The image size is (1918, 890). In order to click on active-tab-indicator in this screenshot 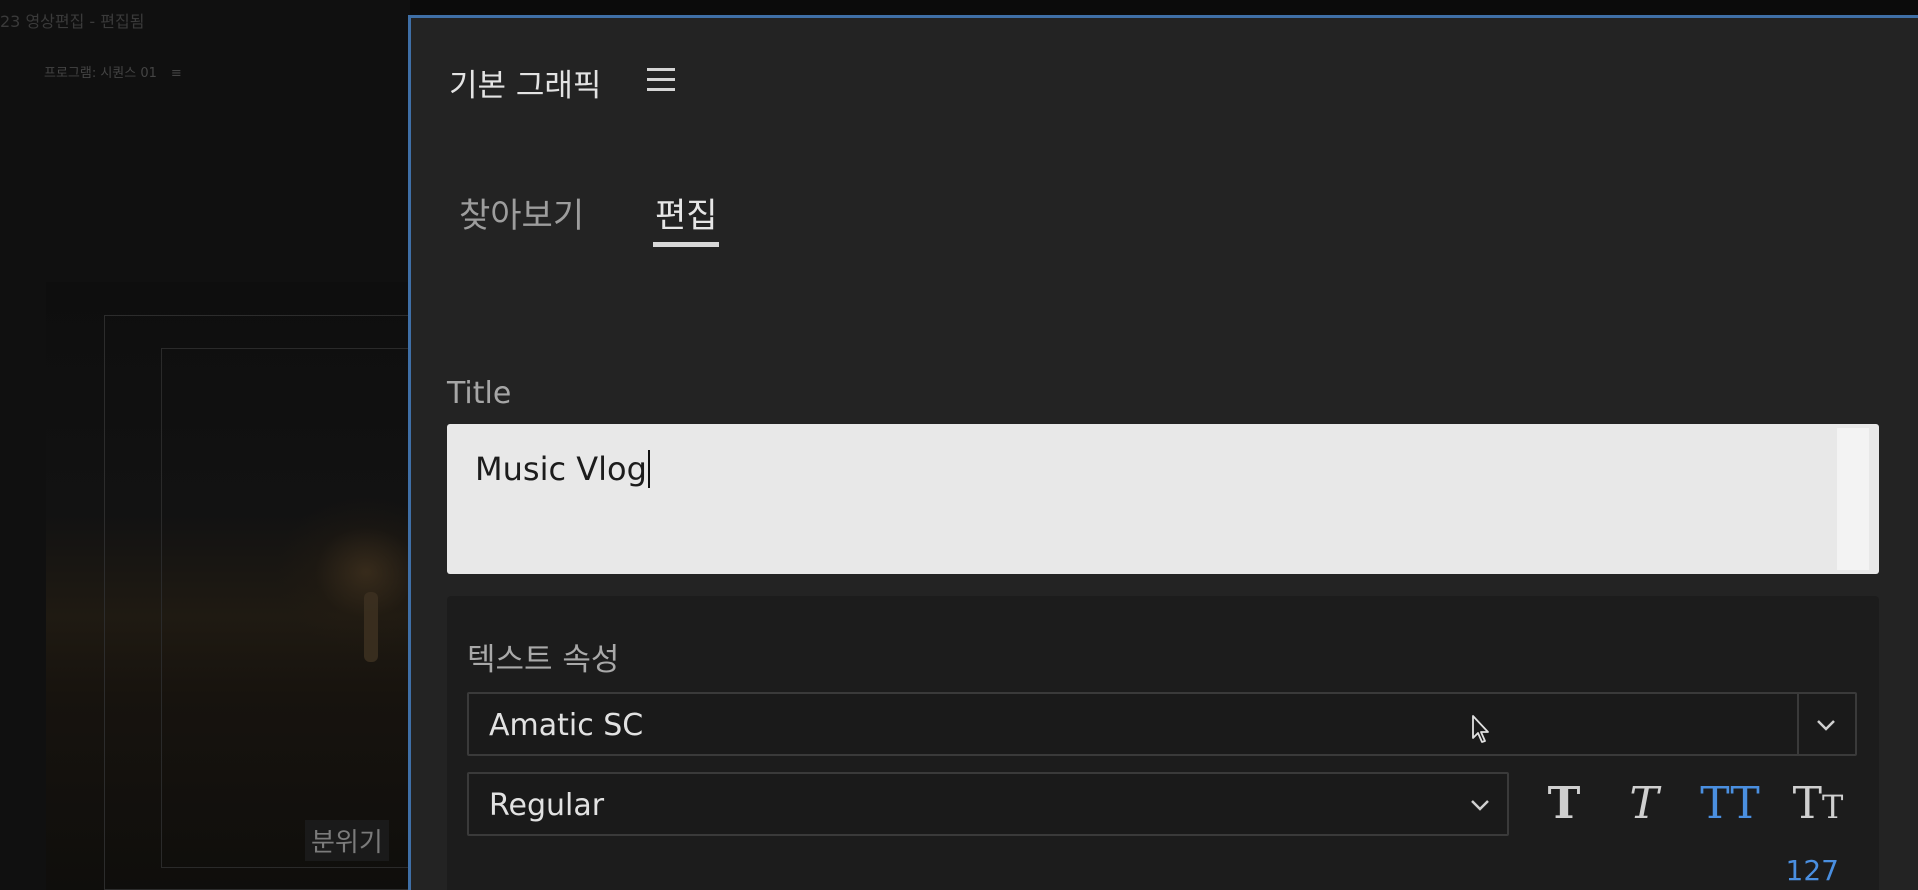, I will do `click(686, 244)`.